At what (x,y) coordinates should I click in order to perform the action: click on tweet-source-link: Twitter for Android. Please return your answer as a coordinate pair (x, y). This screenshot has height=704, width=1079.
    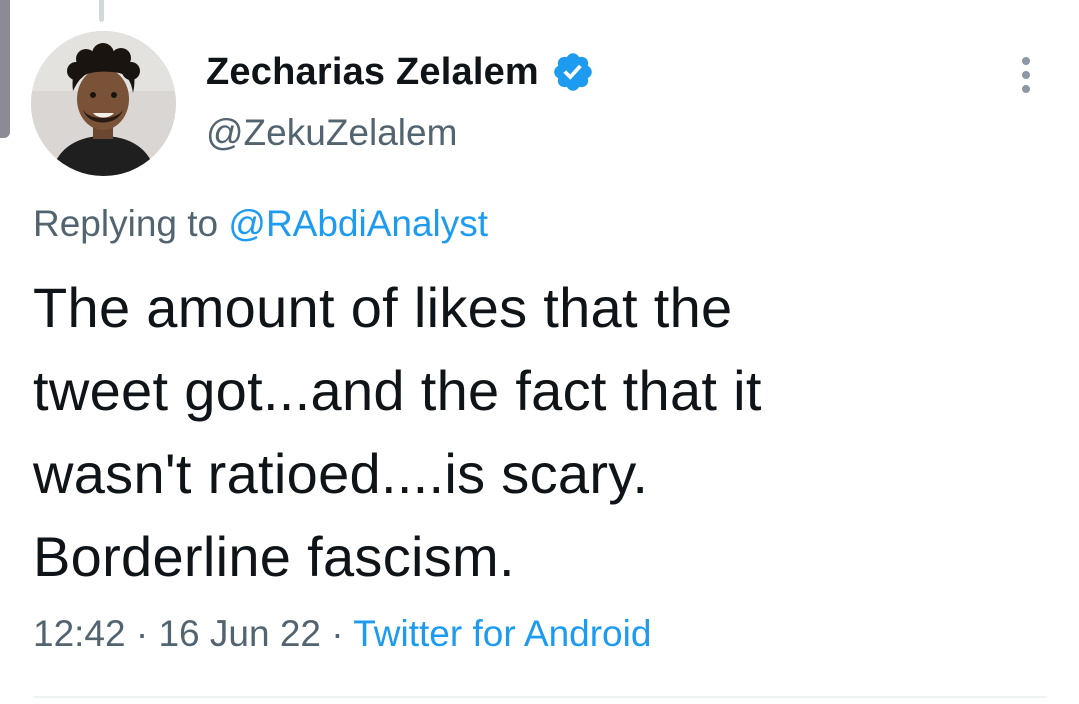
    Looking at the image, I should click on (502, 633).